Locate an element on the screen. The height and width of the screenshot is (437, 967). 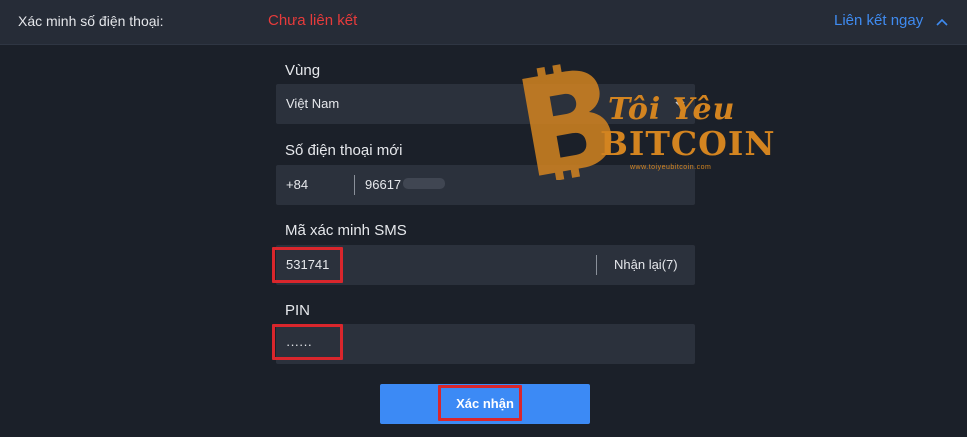
link-status-text: Chưa liên kết is located at coordinates (313, 20).